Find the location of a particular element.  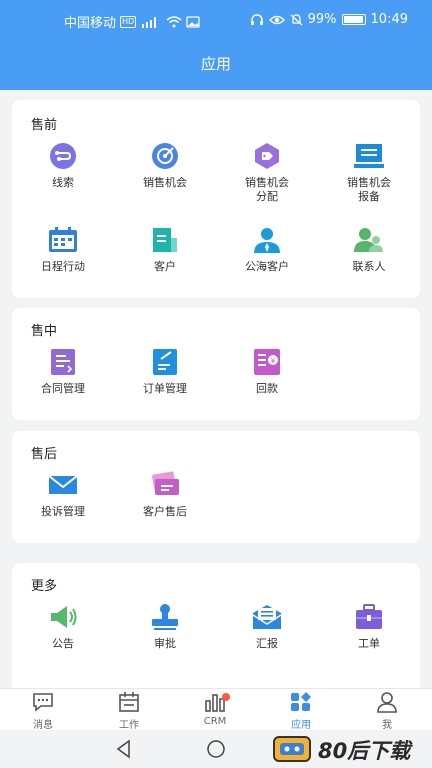

payment-icon: ¥ is located at coordinates (267, 362).